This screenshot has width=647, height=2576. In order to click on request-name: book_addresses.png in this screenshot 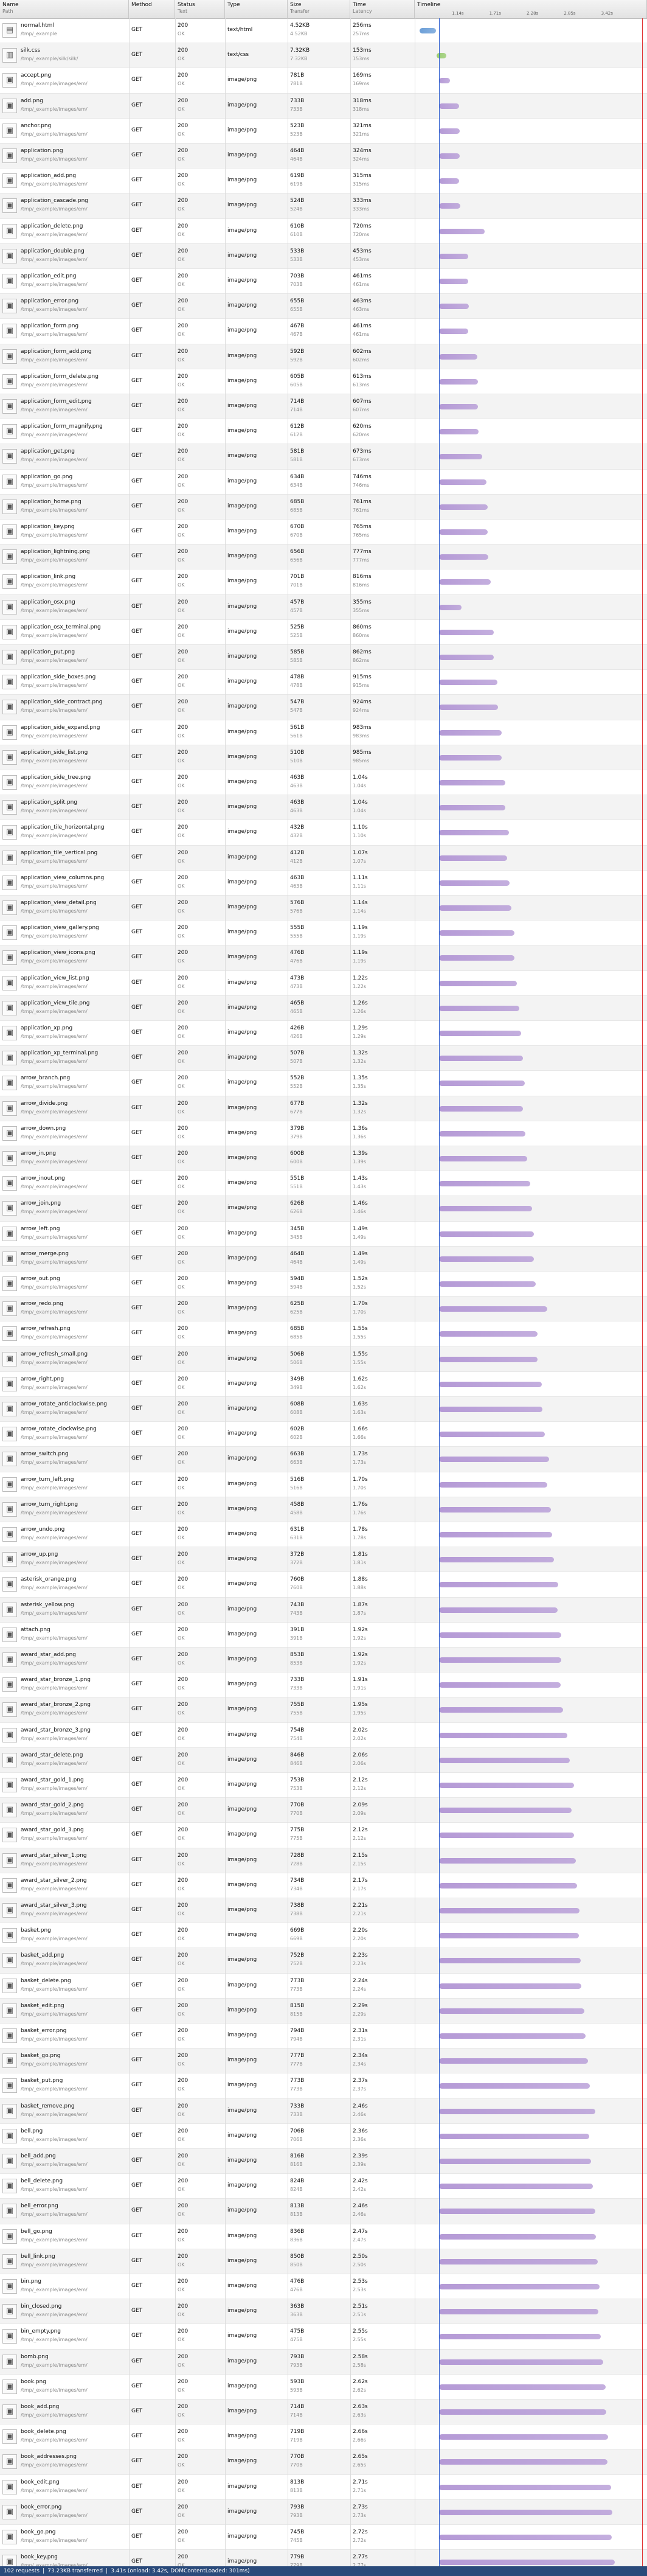, I will do `click(74, 2457)`.